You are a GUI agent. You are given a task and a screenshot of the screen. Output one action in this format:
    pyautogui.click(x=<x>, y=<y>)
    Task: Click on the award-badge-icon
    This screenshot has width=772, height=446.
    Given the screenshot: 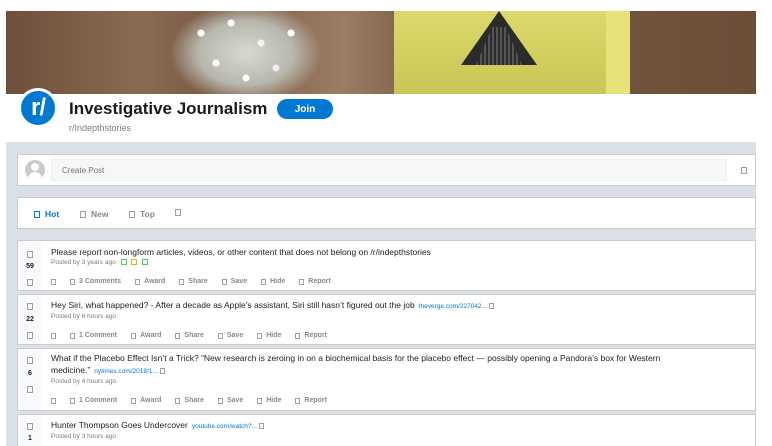 What is the action you would take?
    pyautogui.click(x=123, y=262)
    